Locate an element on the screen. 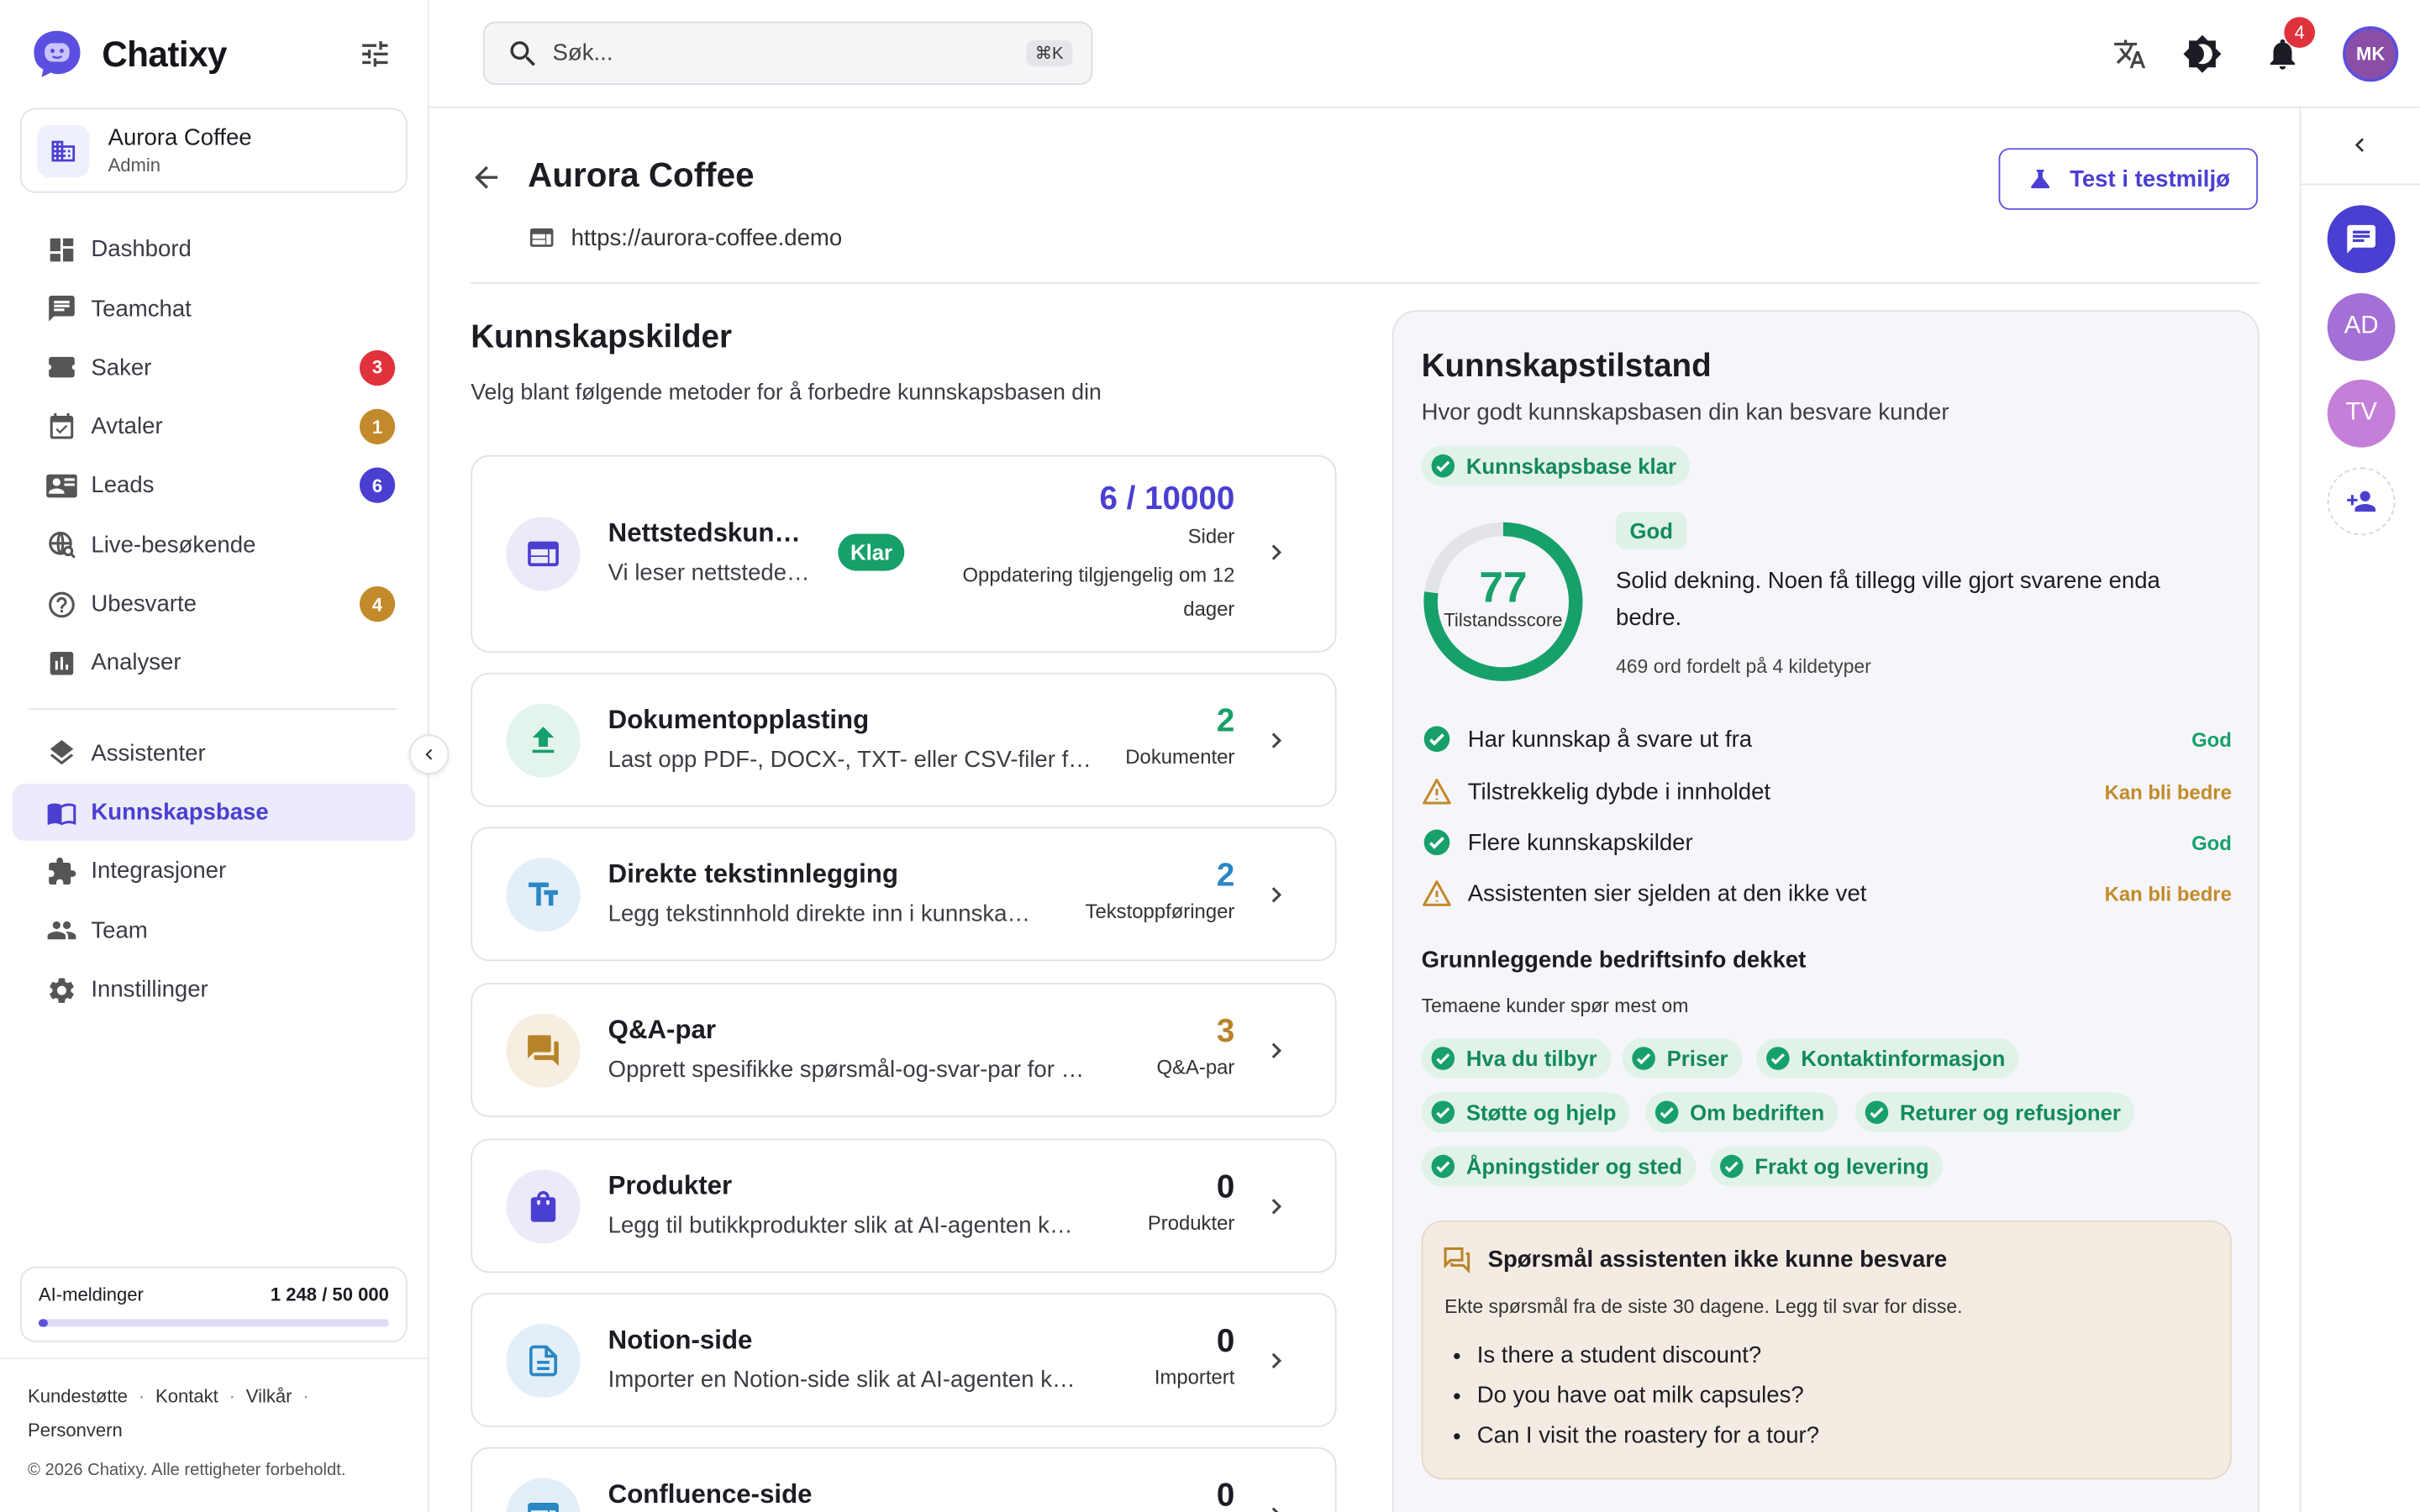  brand-name: Chatixy is located at coordinates (165, 53).